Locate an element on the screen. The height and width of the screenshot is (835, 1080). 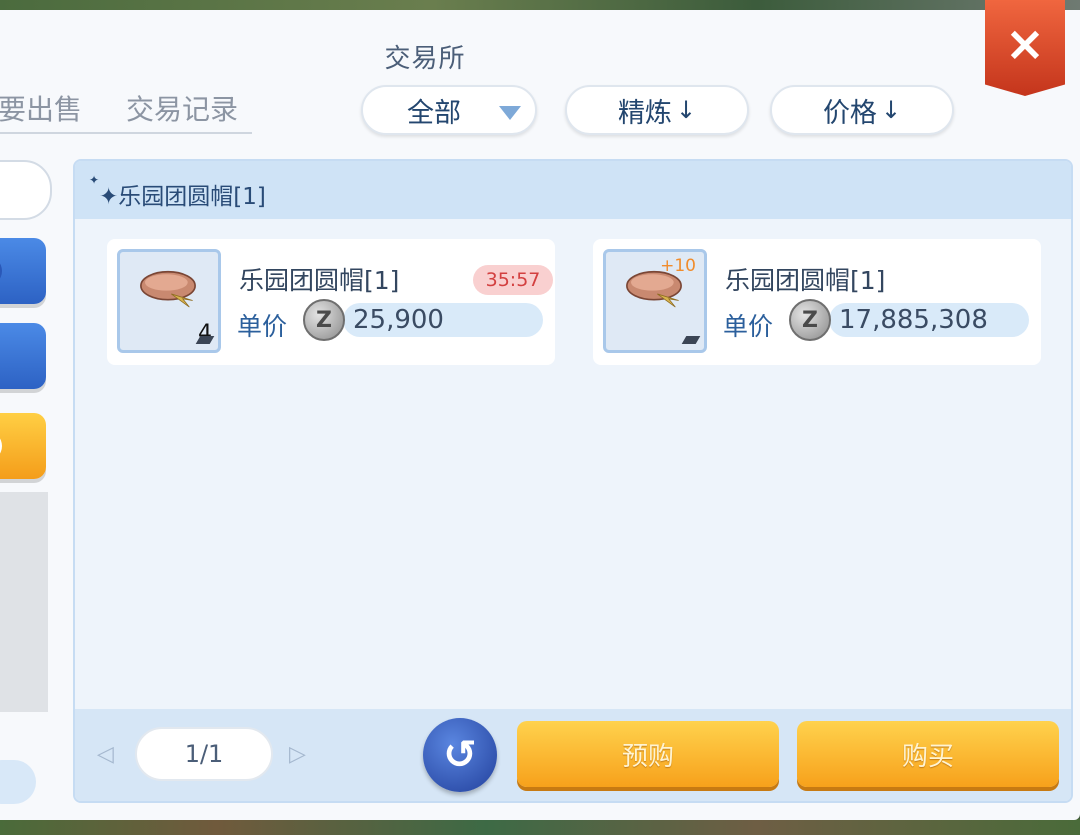
sort-price-label: 价格 is located at coordinates (849, 113).